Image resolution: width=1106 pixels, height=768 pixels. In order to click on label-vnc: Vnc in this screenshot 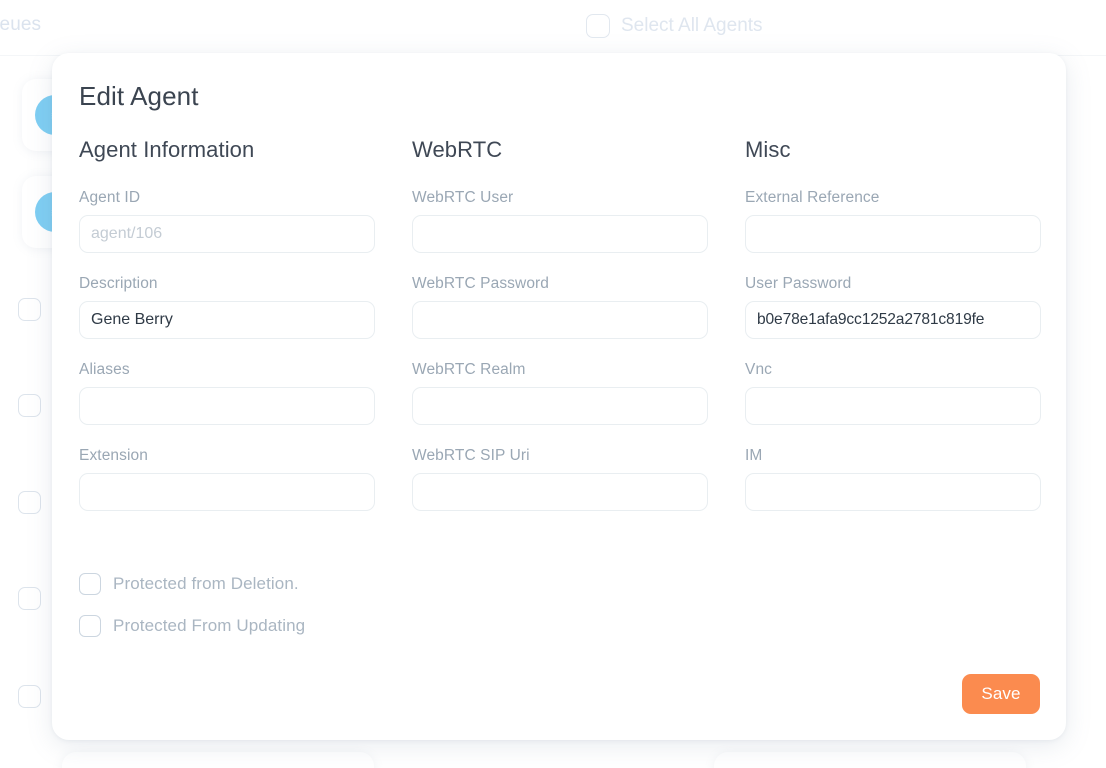, I will do `click(759, 369)`.